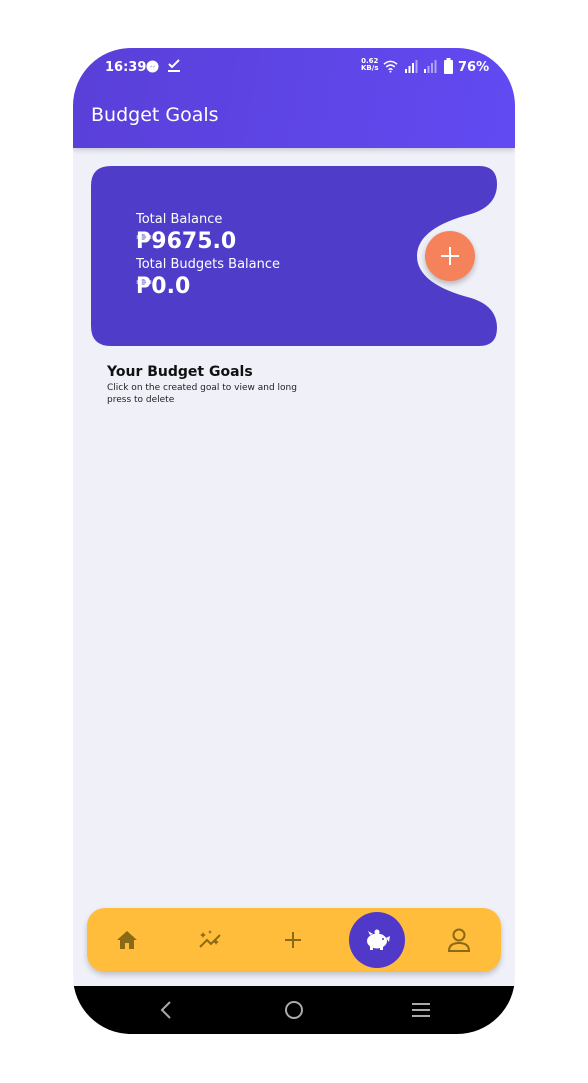  I want to click on nav-home, so click(127, 940).